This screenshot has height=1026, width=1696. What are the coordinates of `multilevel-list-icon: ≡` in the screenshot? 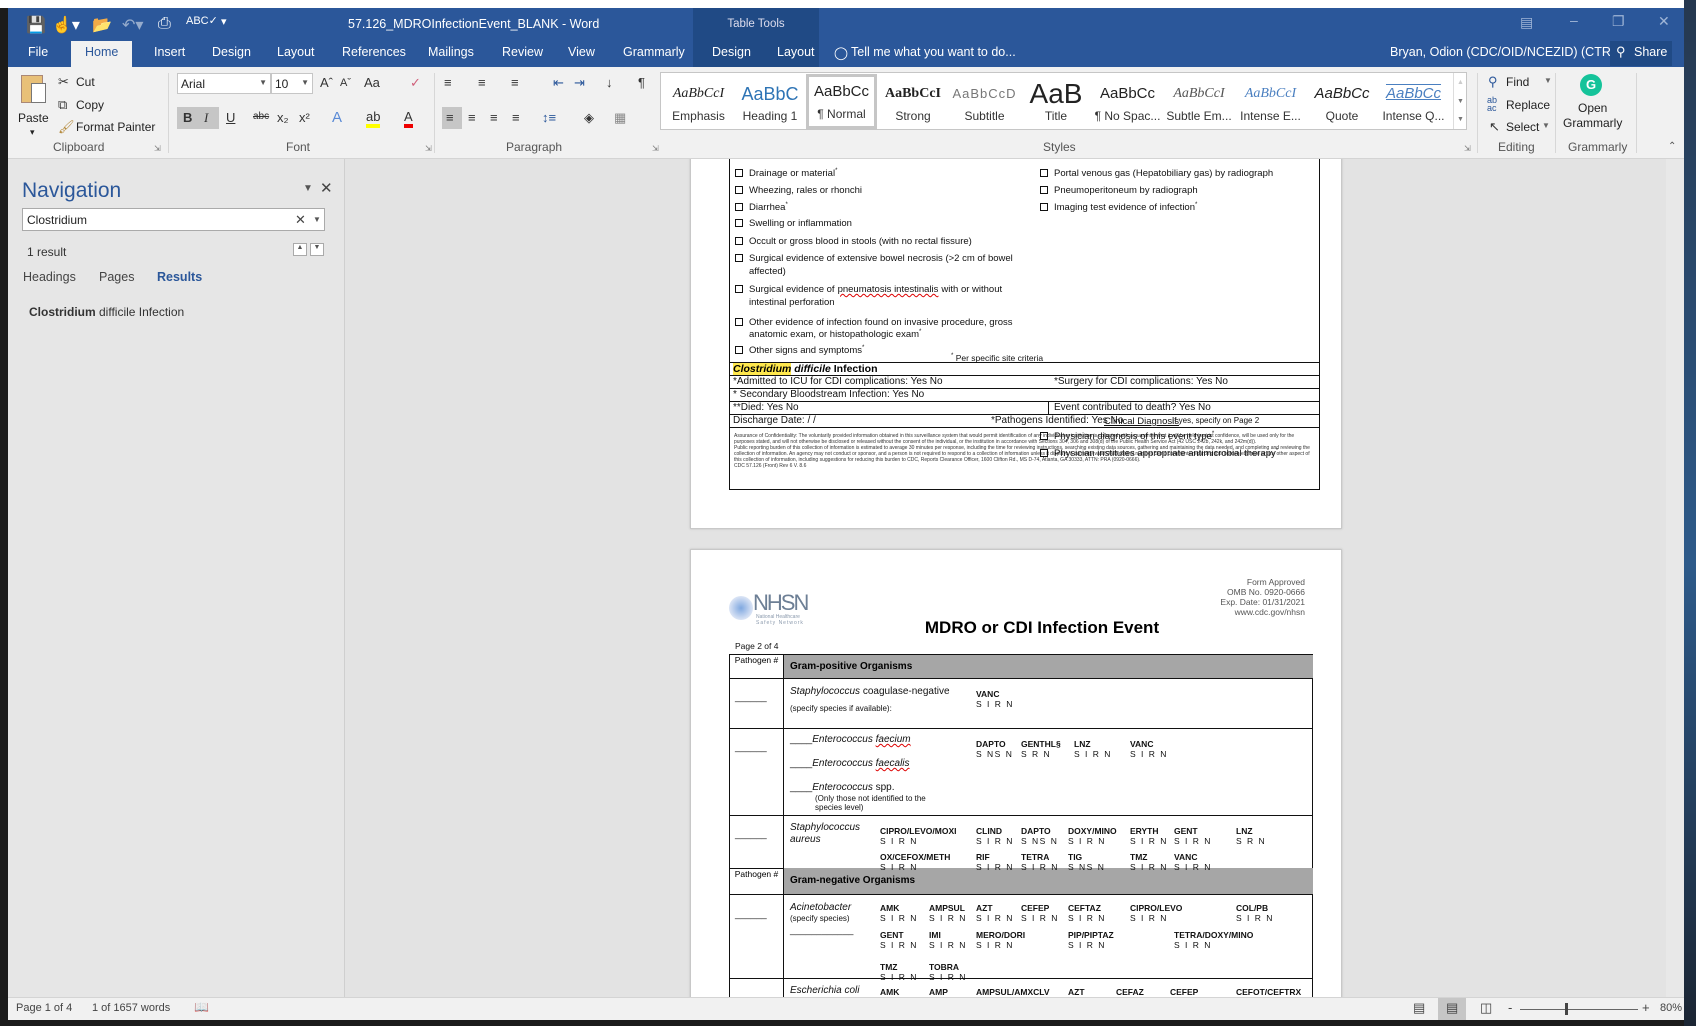 It's located at (515, 82).